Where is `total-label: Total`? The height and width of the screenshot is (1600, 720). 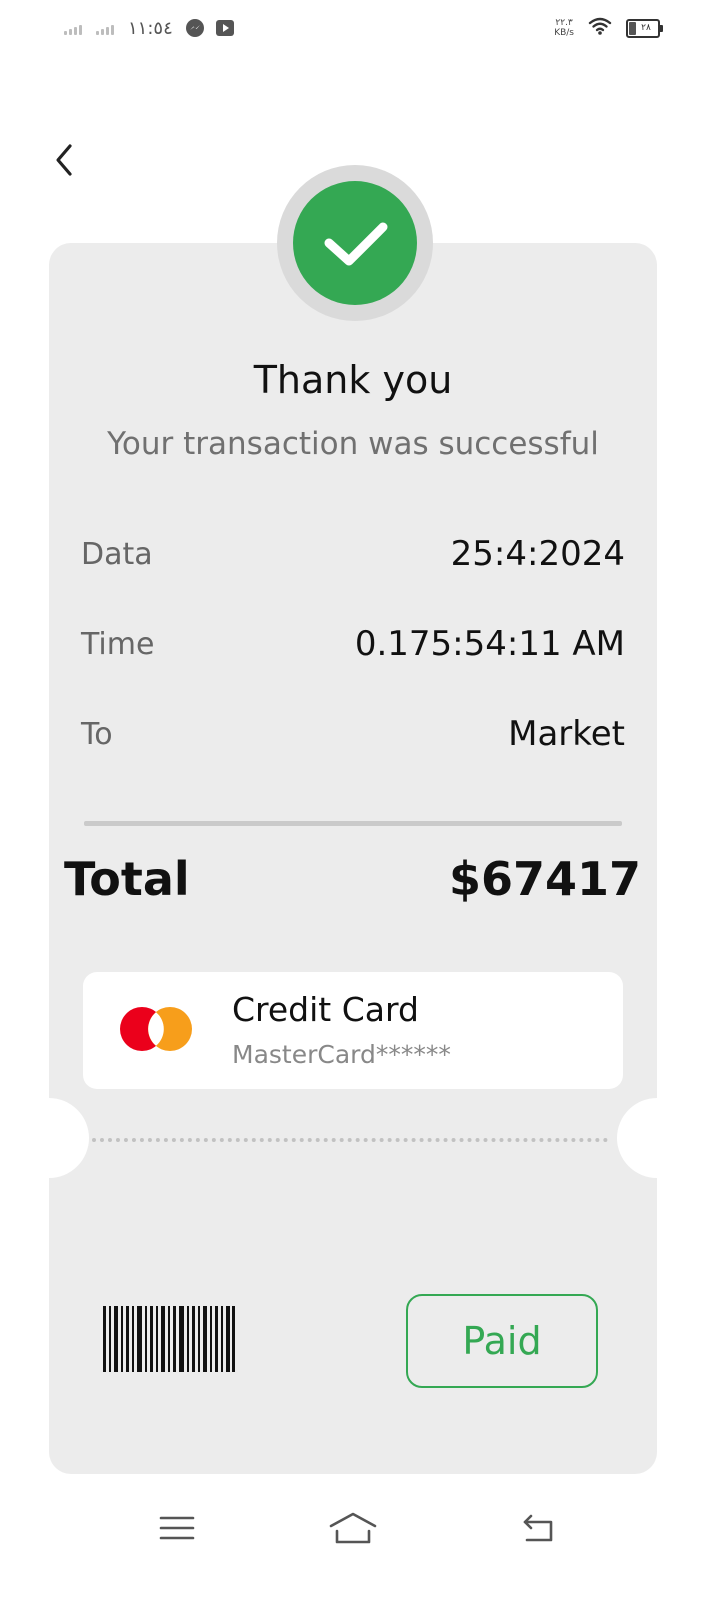
total-label: Total is located at coordinates (127, 879).